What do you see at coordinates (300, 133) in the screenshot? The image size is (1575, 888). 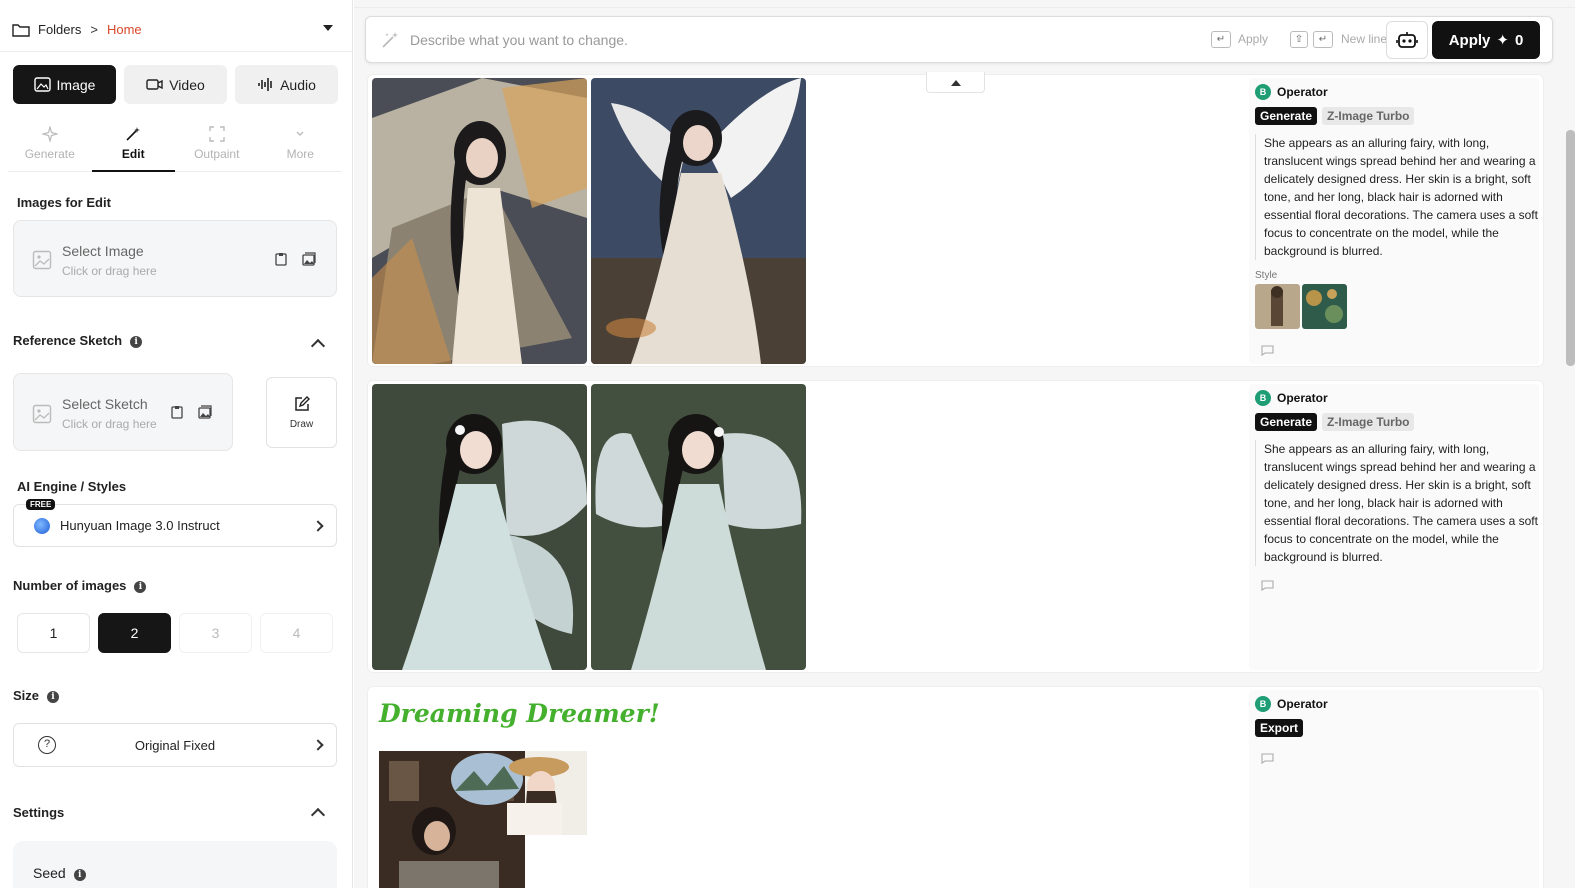 I see `chevron-down-icon` at bounding box center [300, 133].